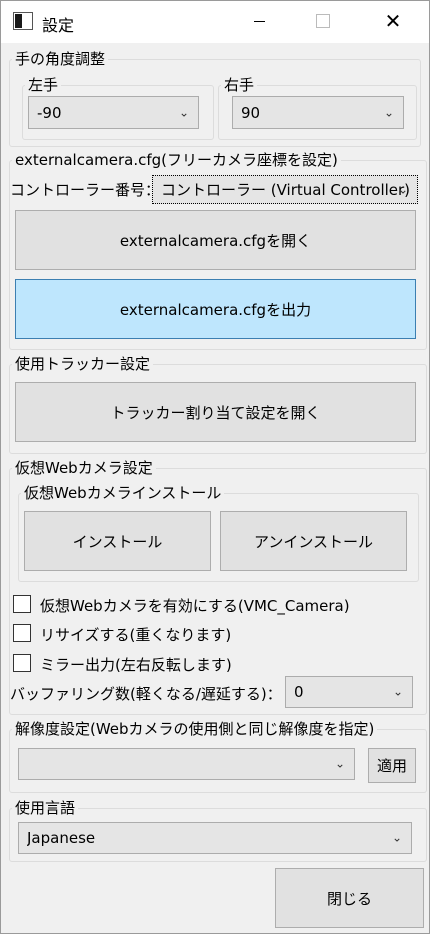  I want to click on minimize-button, so click(259, 21).